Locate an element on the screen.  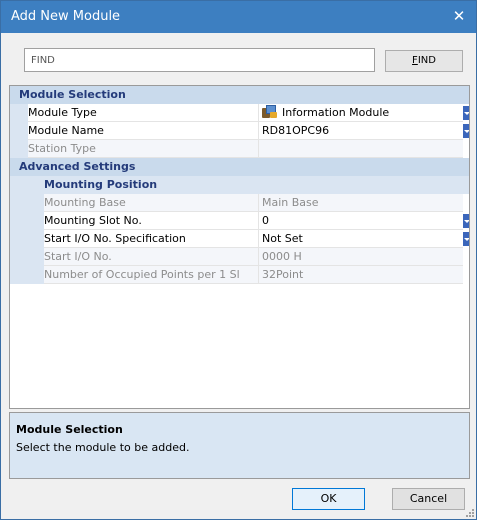
property-name: Mounting Base is located at coordinates (151, 203).